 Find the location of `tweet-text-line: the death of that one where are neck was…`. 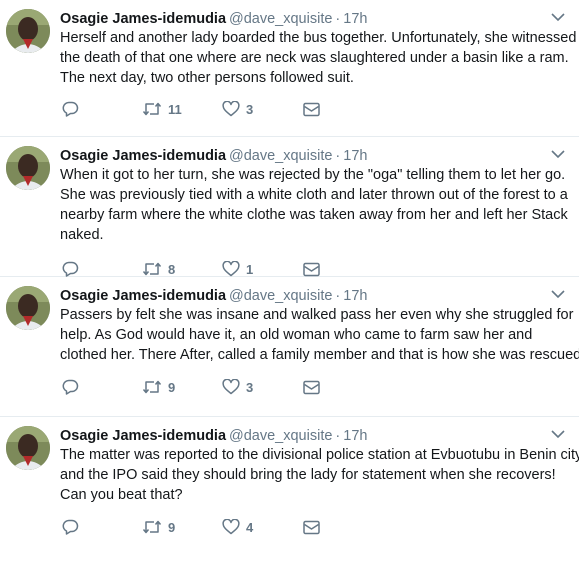

tweet-text-line: the death of that one where are neck was… is located at coordinates (314, 58).